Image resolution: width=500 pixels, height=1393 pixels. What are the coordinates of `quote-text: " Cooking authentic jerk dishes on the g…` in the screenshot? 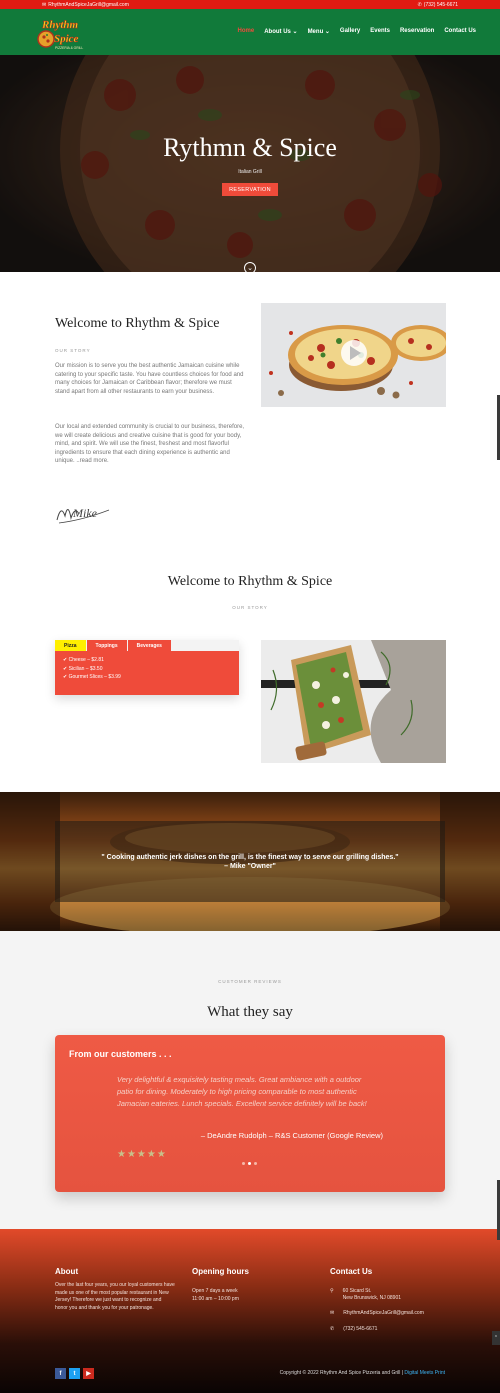 It's located at (250, 857).